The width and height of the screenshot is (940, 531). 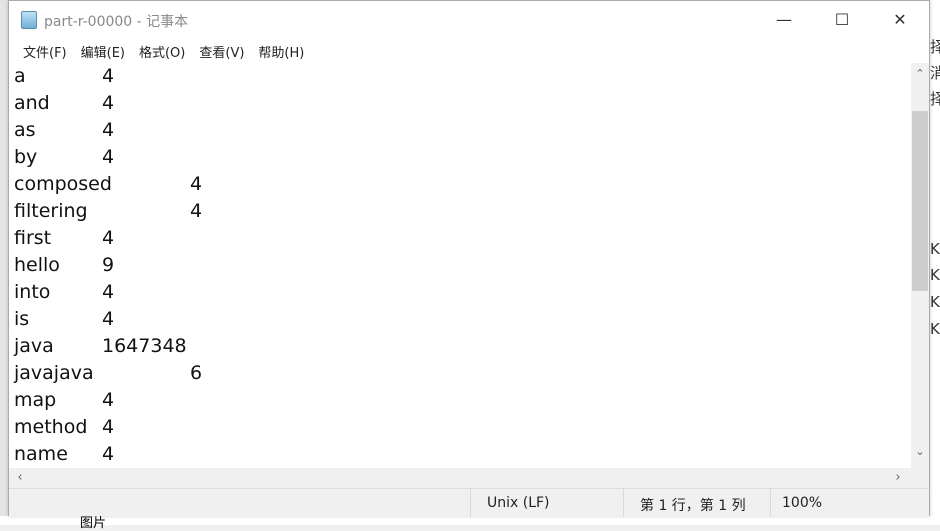 What do you see at coordinates (221, 51) in the screenshot?
I see `menu-view: 查看(V)` at bounding box center [221, 51].